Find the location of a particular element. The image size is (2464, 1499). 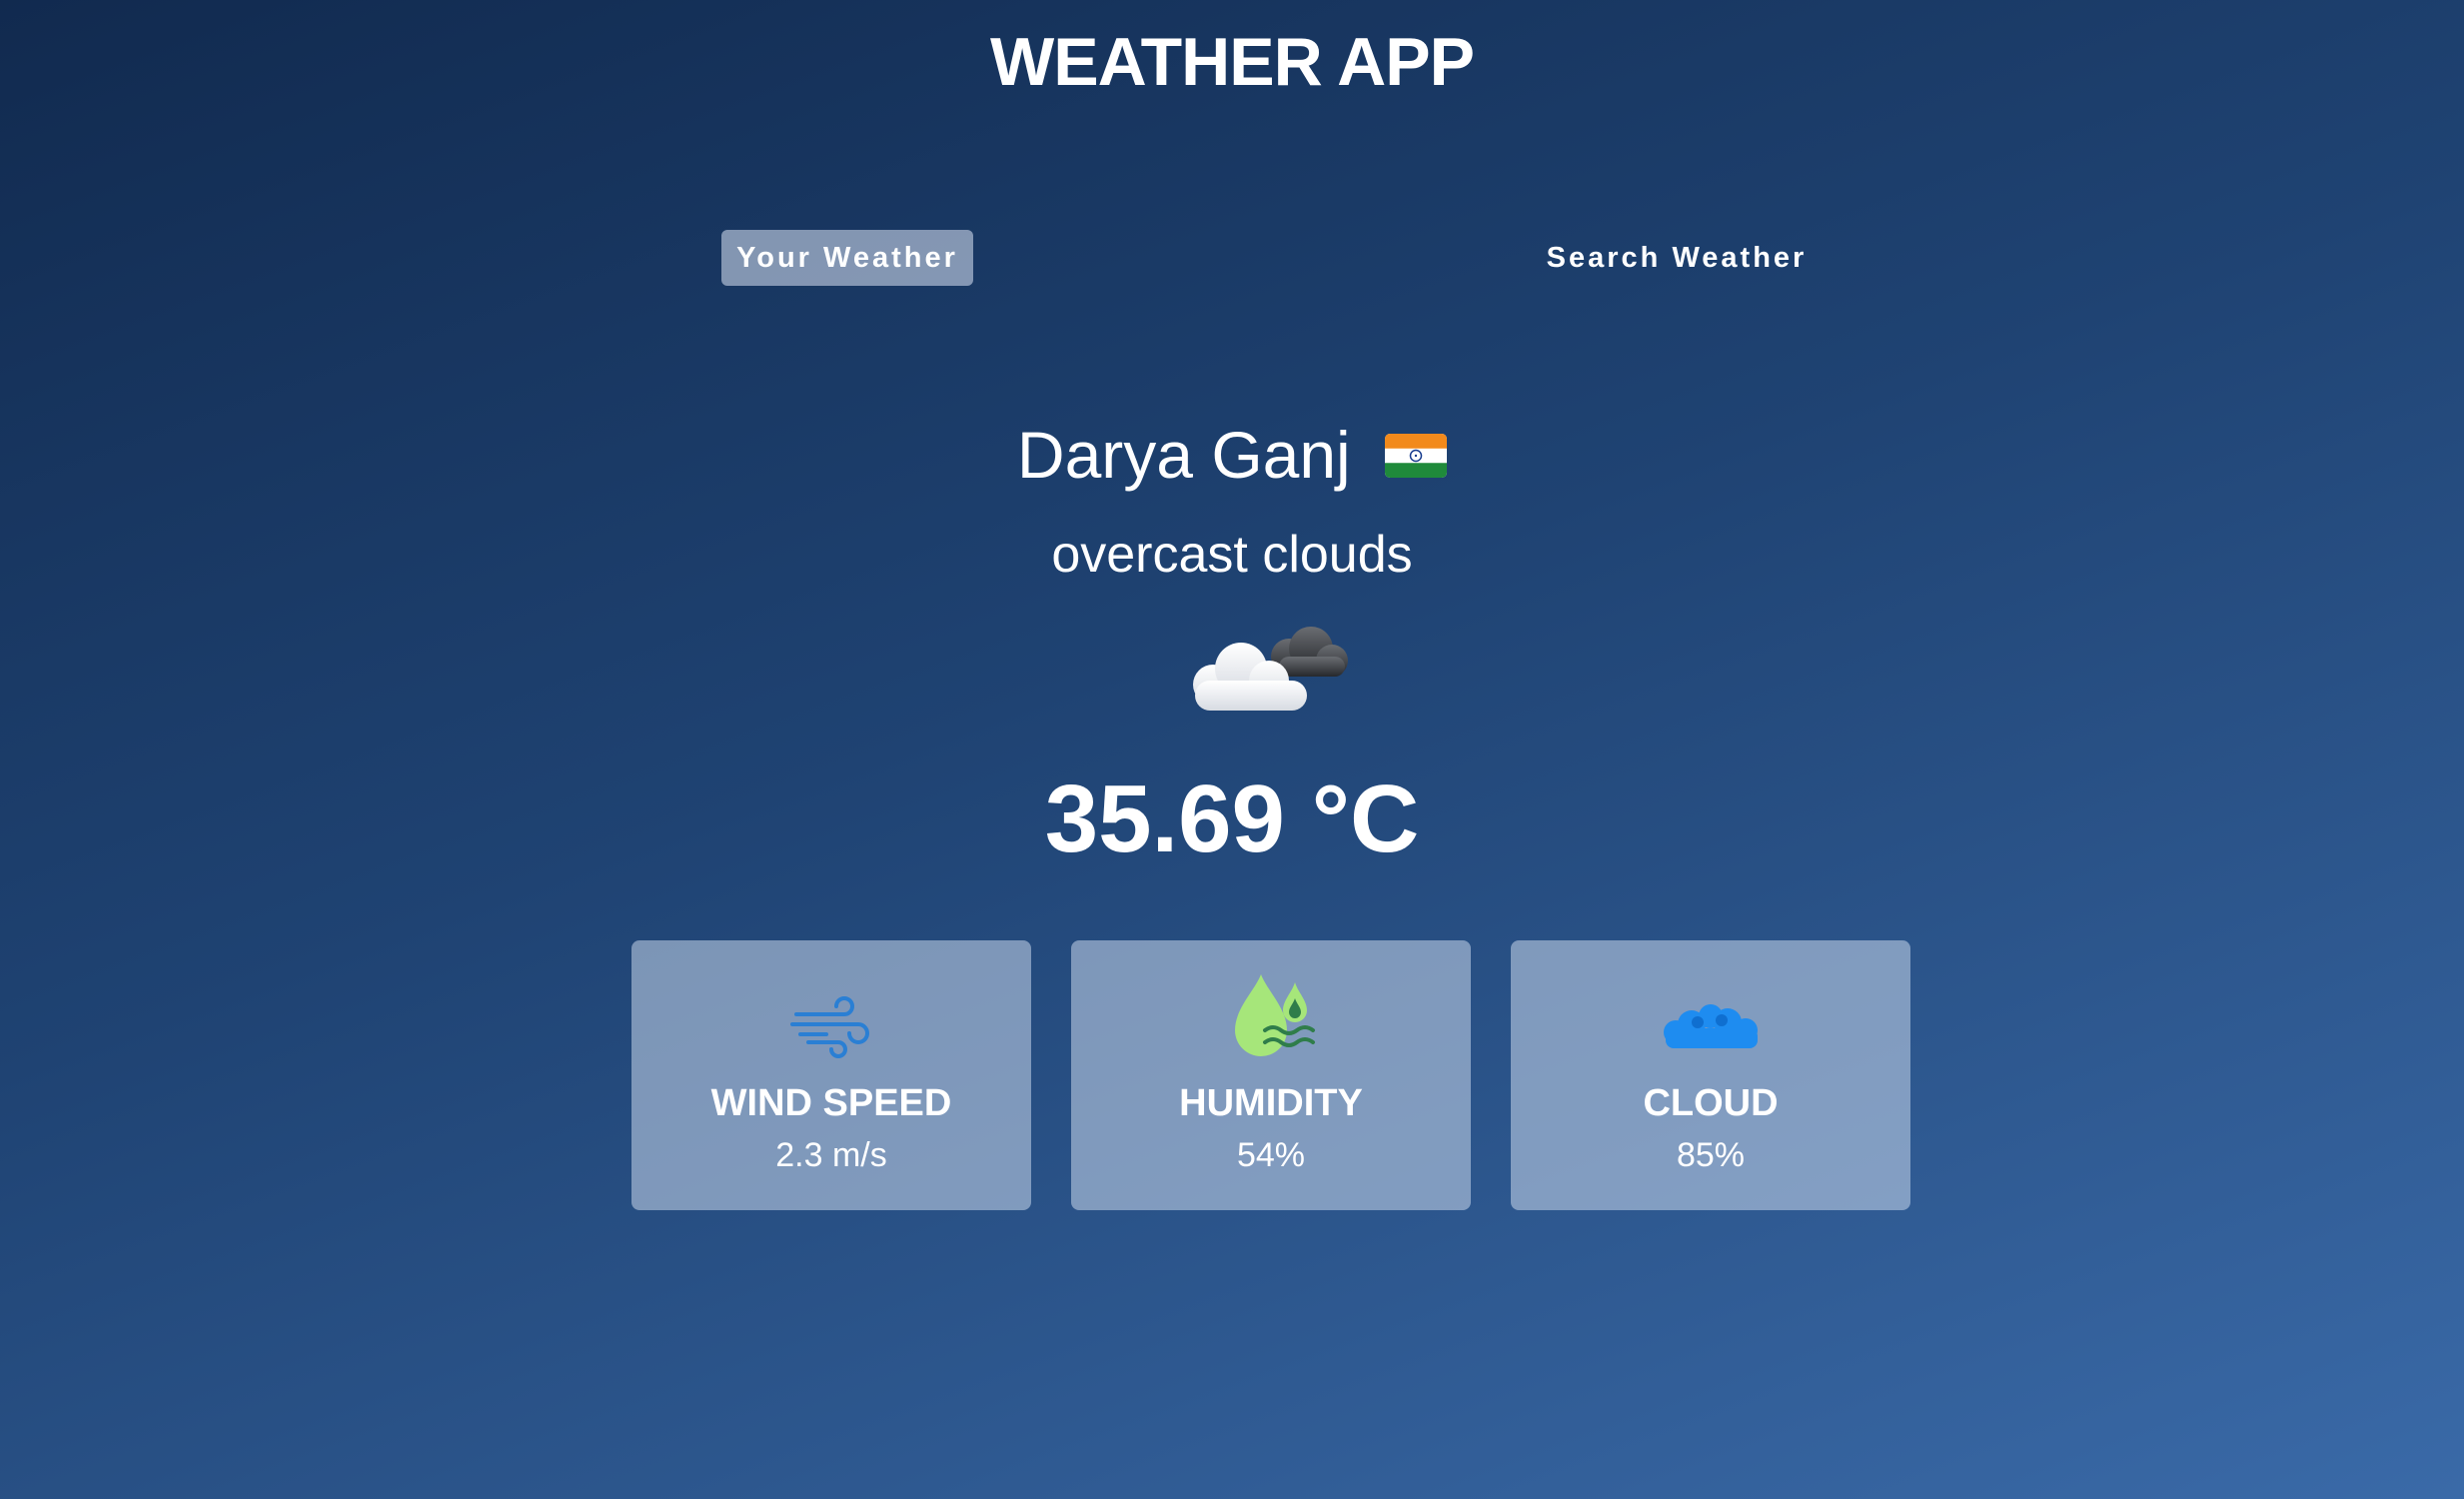

cloud-card: CLOUD 85% is located at coordinates (1710, 1075).